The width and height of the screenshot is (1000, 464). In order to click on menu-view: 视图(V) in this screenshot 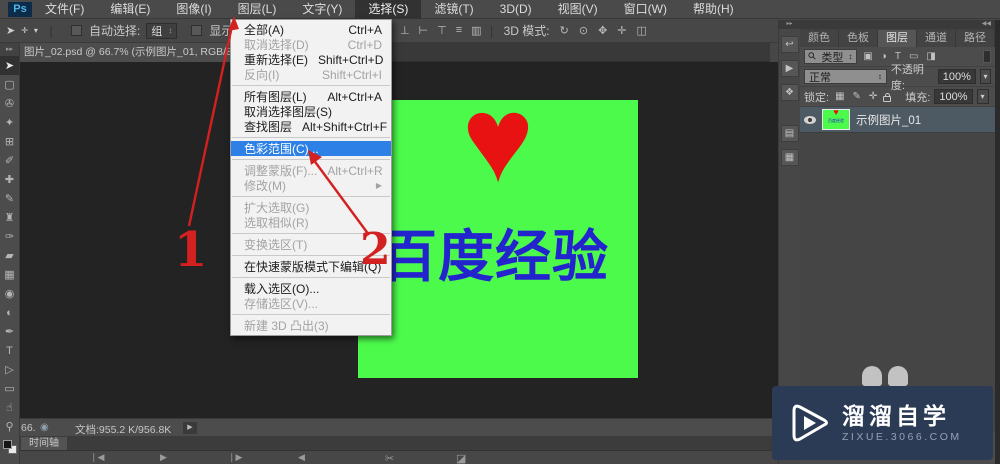, I will do `click(578, 9)`.